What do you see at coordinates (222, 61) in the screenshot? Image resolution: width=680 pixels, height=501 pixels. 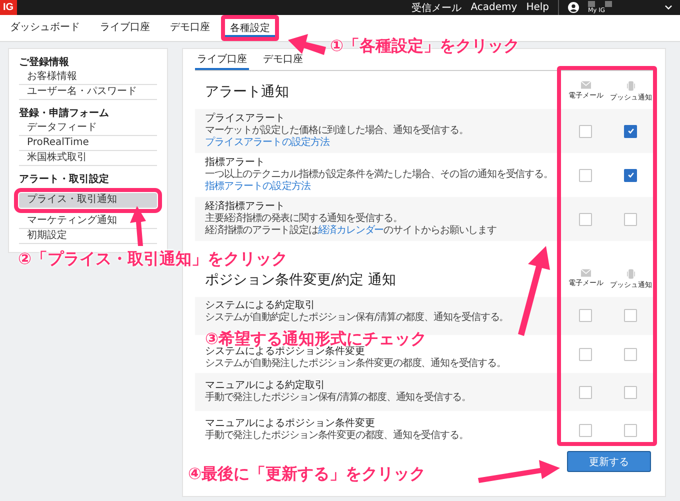 I see `account-tab: ライブ口座` at bounding box center [222, 61].